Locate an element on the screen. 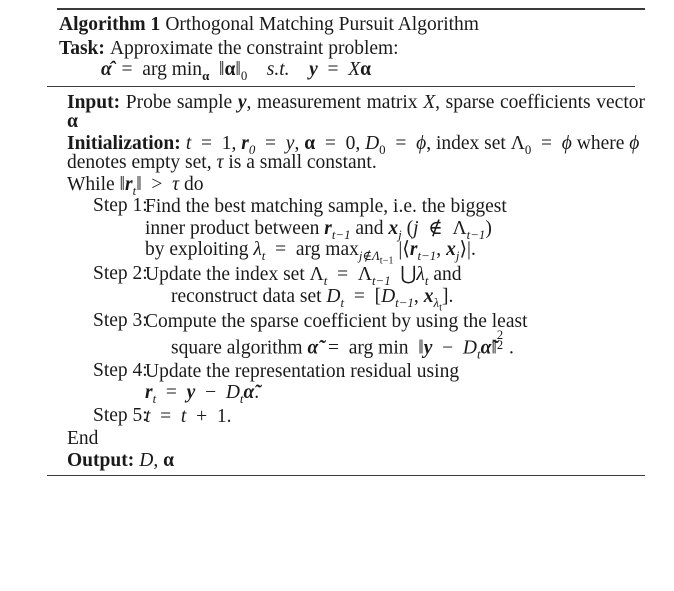 This screenshot has width=674, height=591. step-3-label: Step 3: is located at coordinates (120, 321).